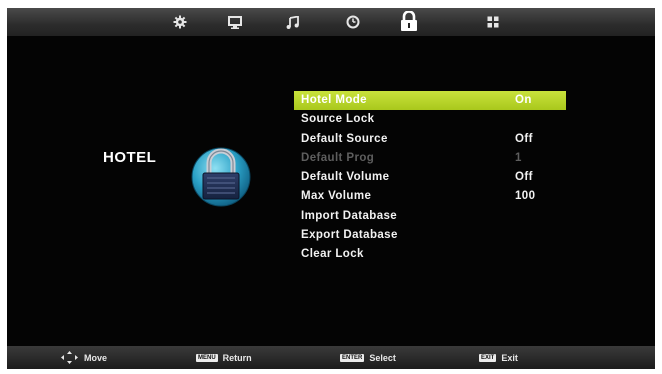  I want to click on tab-time, so click(353, 22).